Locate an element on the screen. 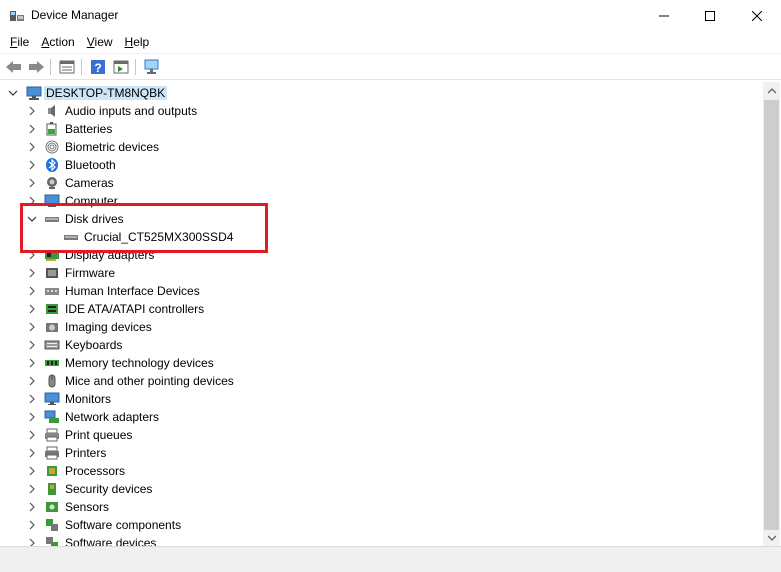  title-bar: Device Manager is located at coordinates (390, 15).